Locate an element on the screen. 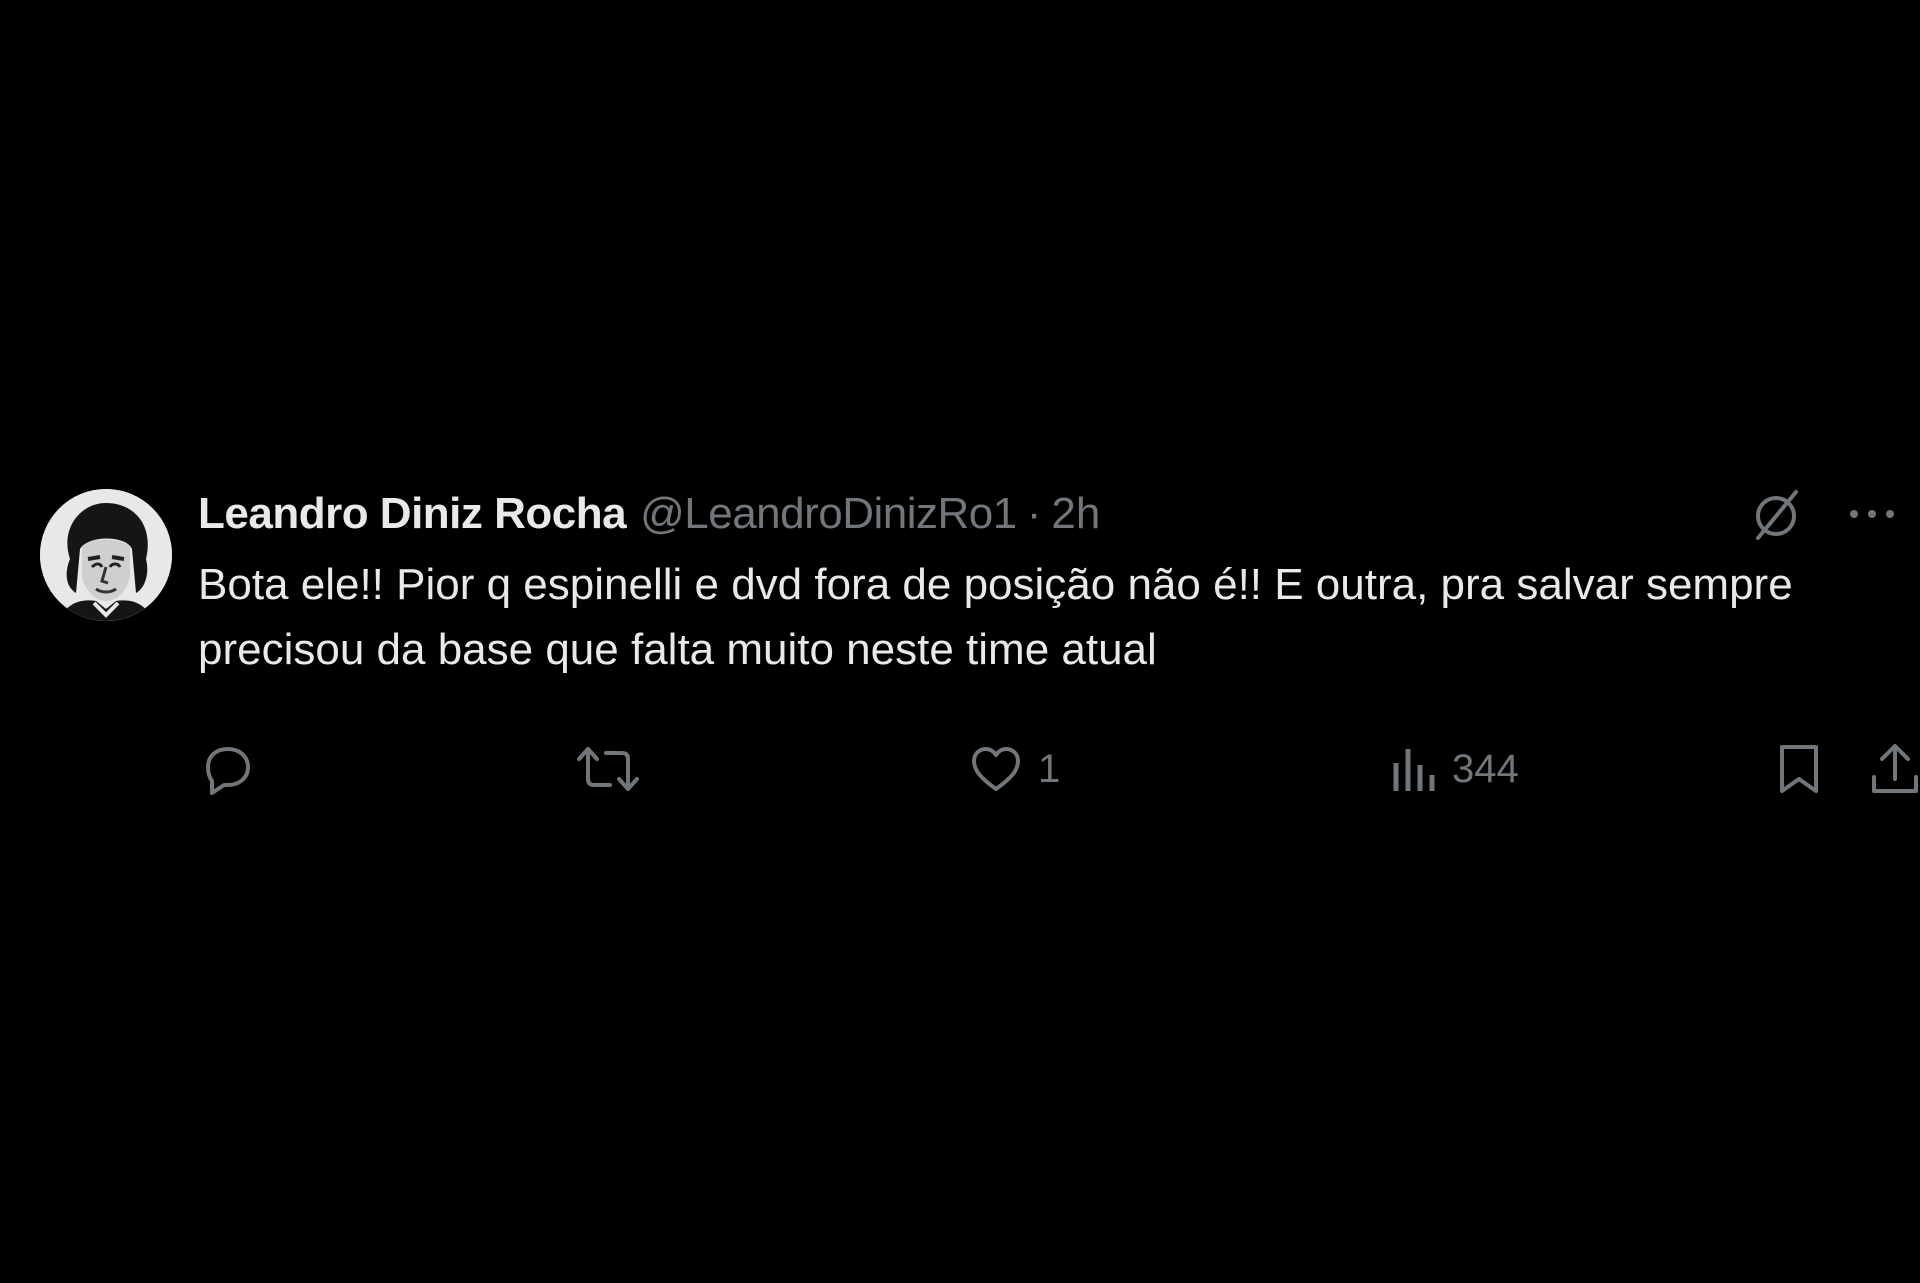  repost-icon is located at coordinates (608, 769).